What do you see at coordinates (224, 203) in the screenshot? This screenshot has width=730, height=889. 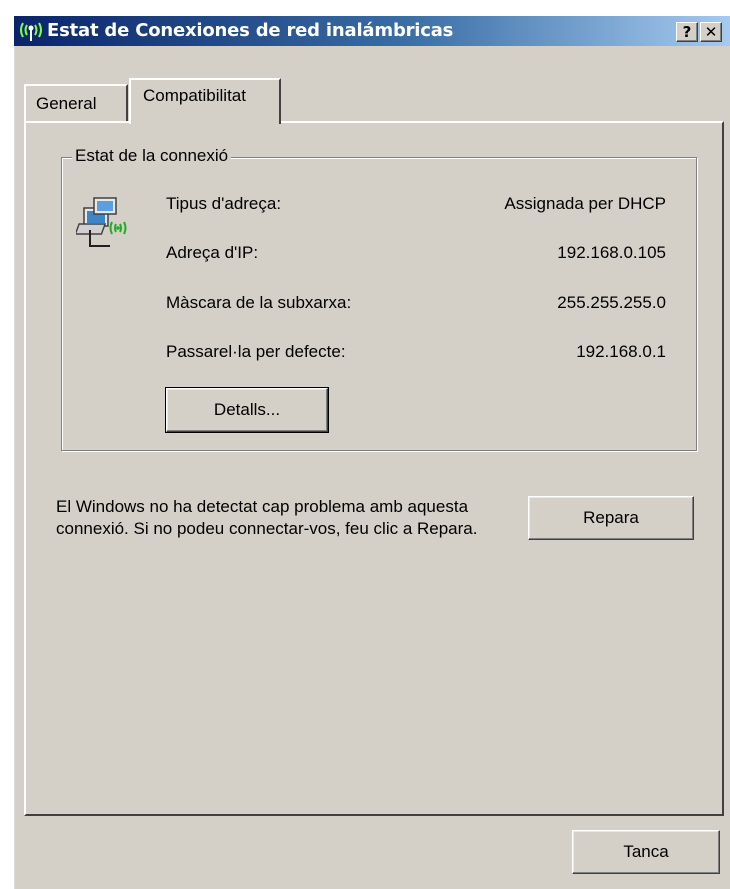 I see `address-type-label: Tipus d'adreça:` at bounding box center [224, 203].